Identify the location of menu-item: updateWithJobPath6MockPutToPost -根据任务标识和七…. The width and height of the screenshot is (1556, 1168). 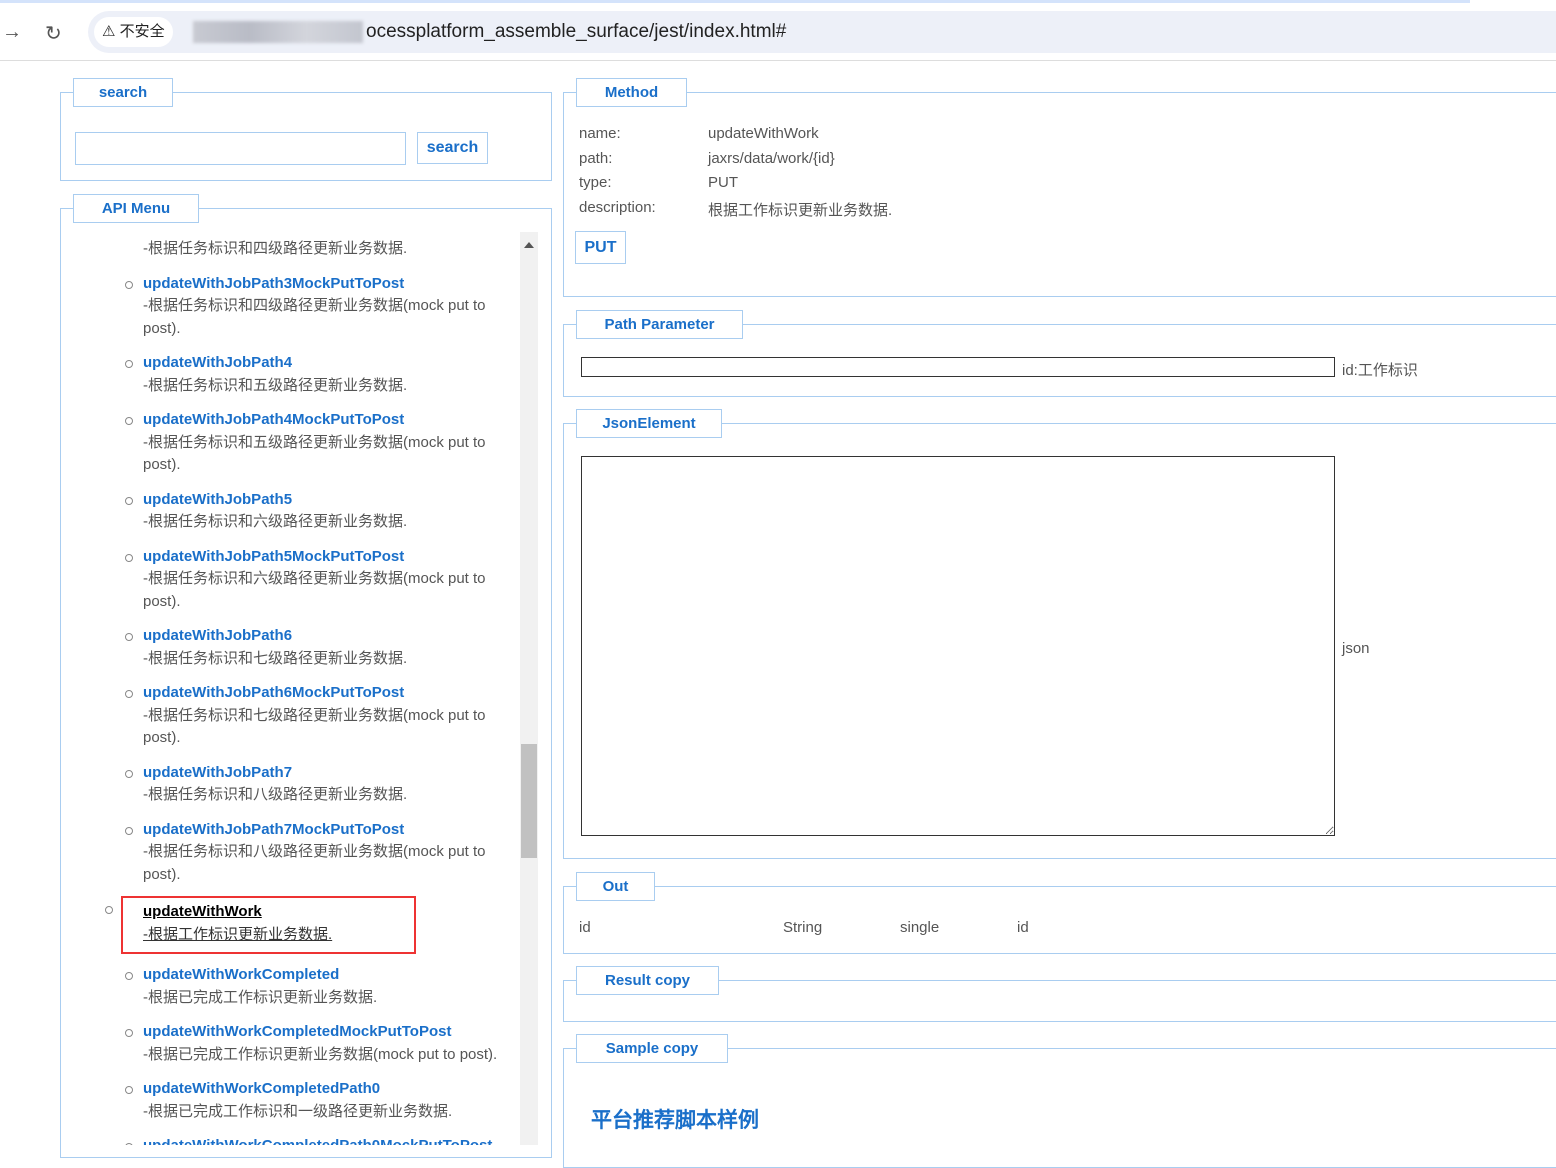
(319, 716).